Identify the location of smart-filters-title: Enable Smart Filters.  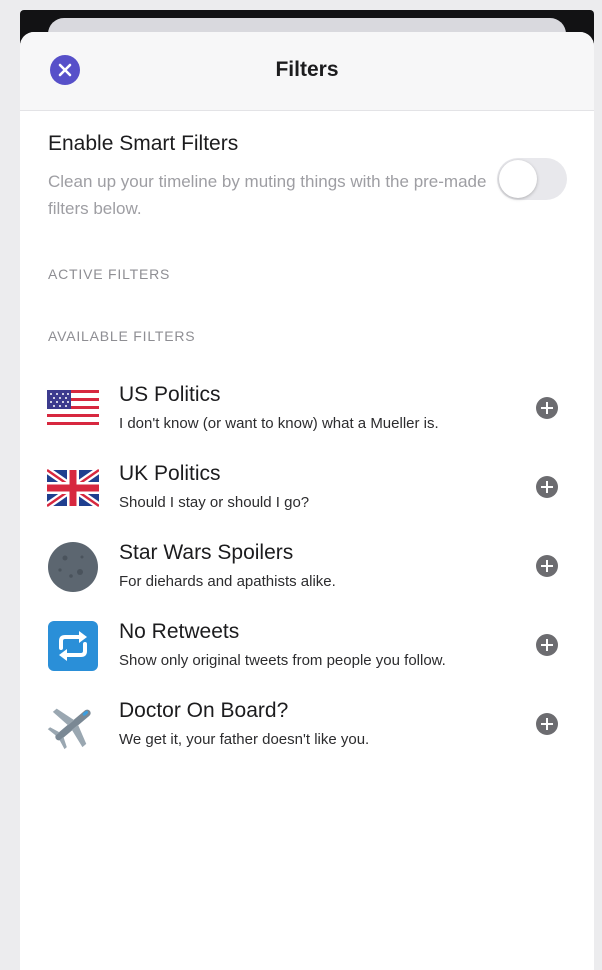
(143, 143).